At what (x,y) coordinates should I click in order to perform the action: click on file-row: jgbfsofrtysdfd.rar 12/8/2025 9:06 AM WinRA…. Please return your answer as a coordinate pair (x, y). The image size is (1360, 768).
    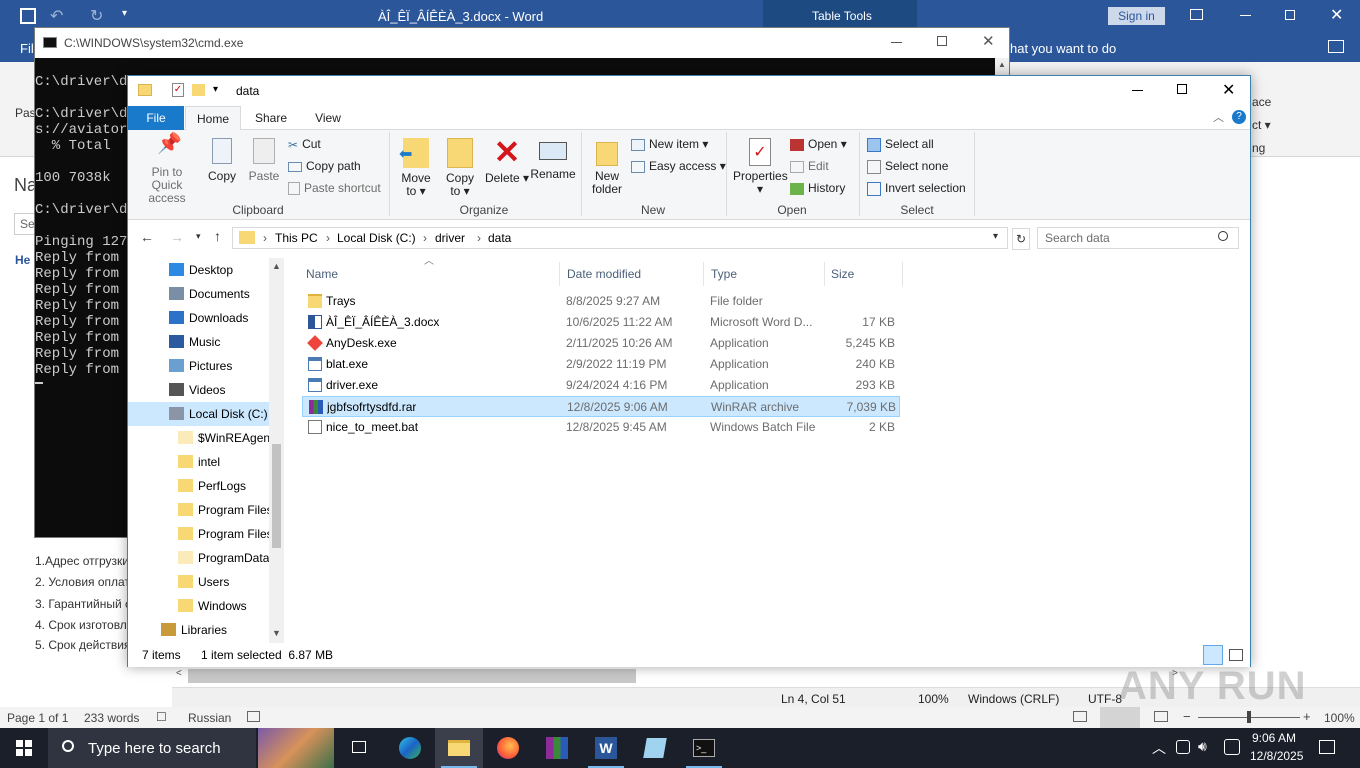
    Looking at the image, I should click on (601, 406).